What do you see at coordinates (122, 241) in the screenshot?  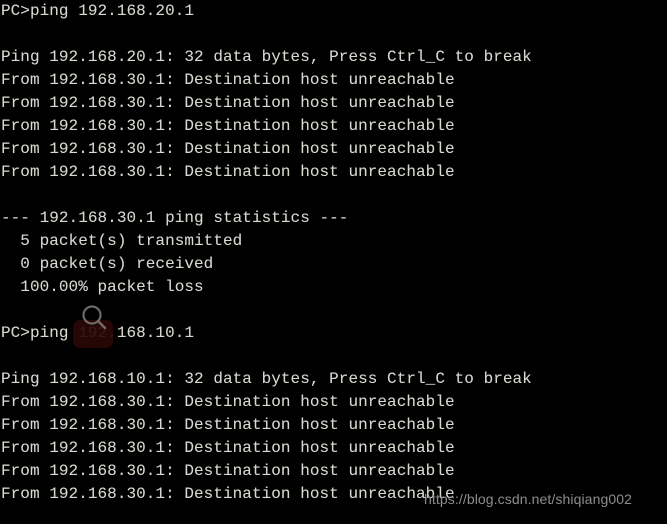 I see `console-line: 5 packet(s) transmitted` at bounding box center [122, 241].